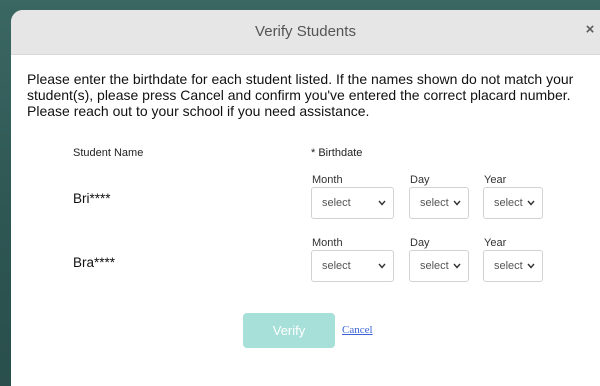  Describe the element at coordinates (337, 153) in the screenshot. I see `birthdate-header: * Birthdate` at that location.